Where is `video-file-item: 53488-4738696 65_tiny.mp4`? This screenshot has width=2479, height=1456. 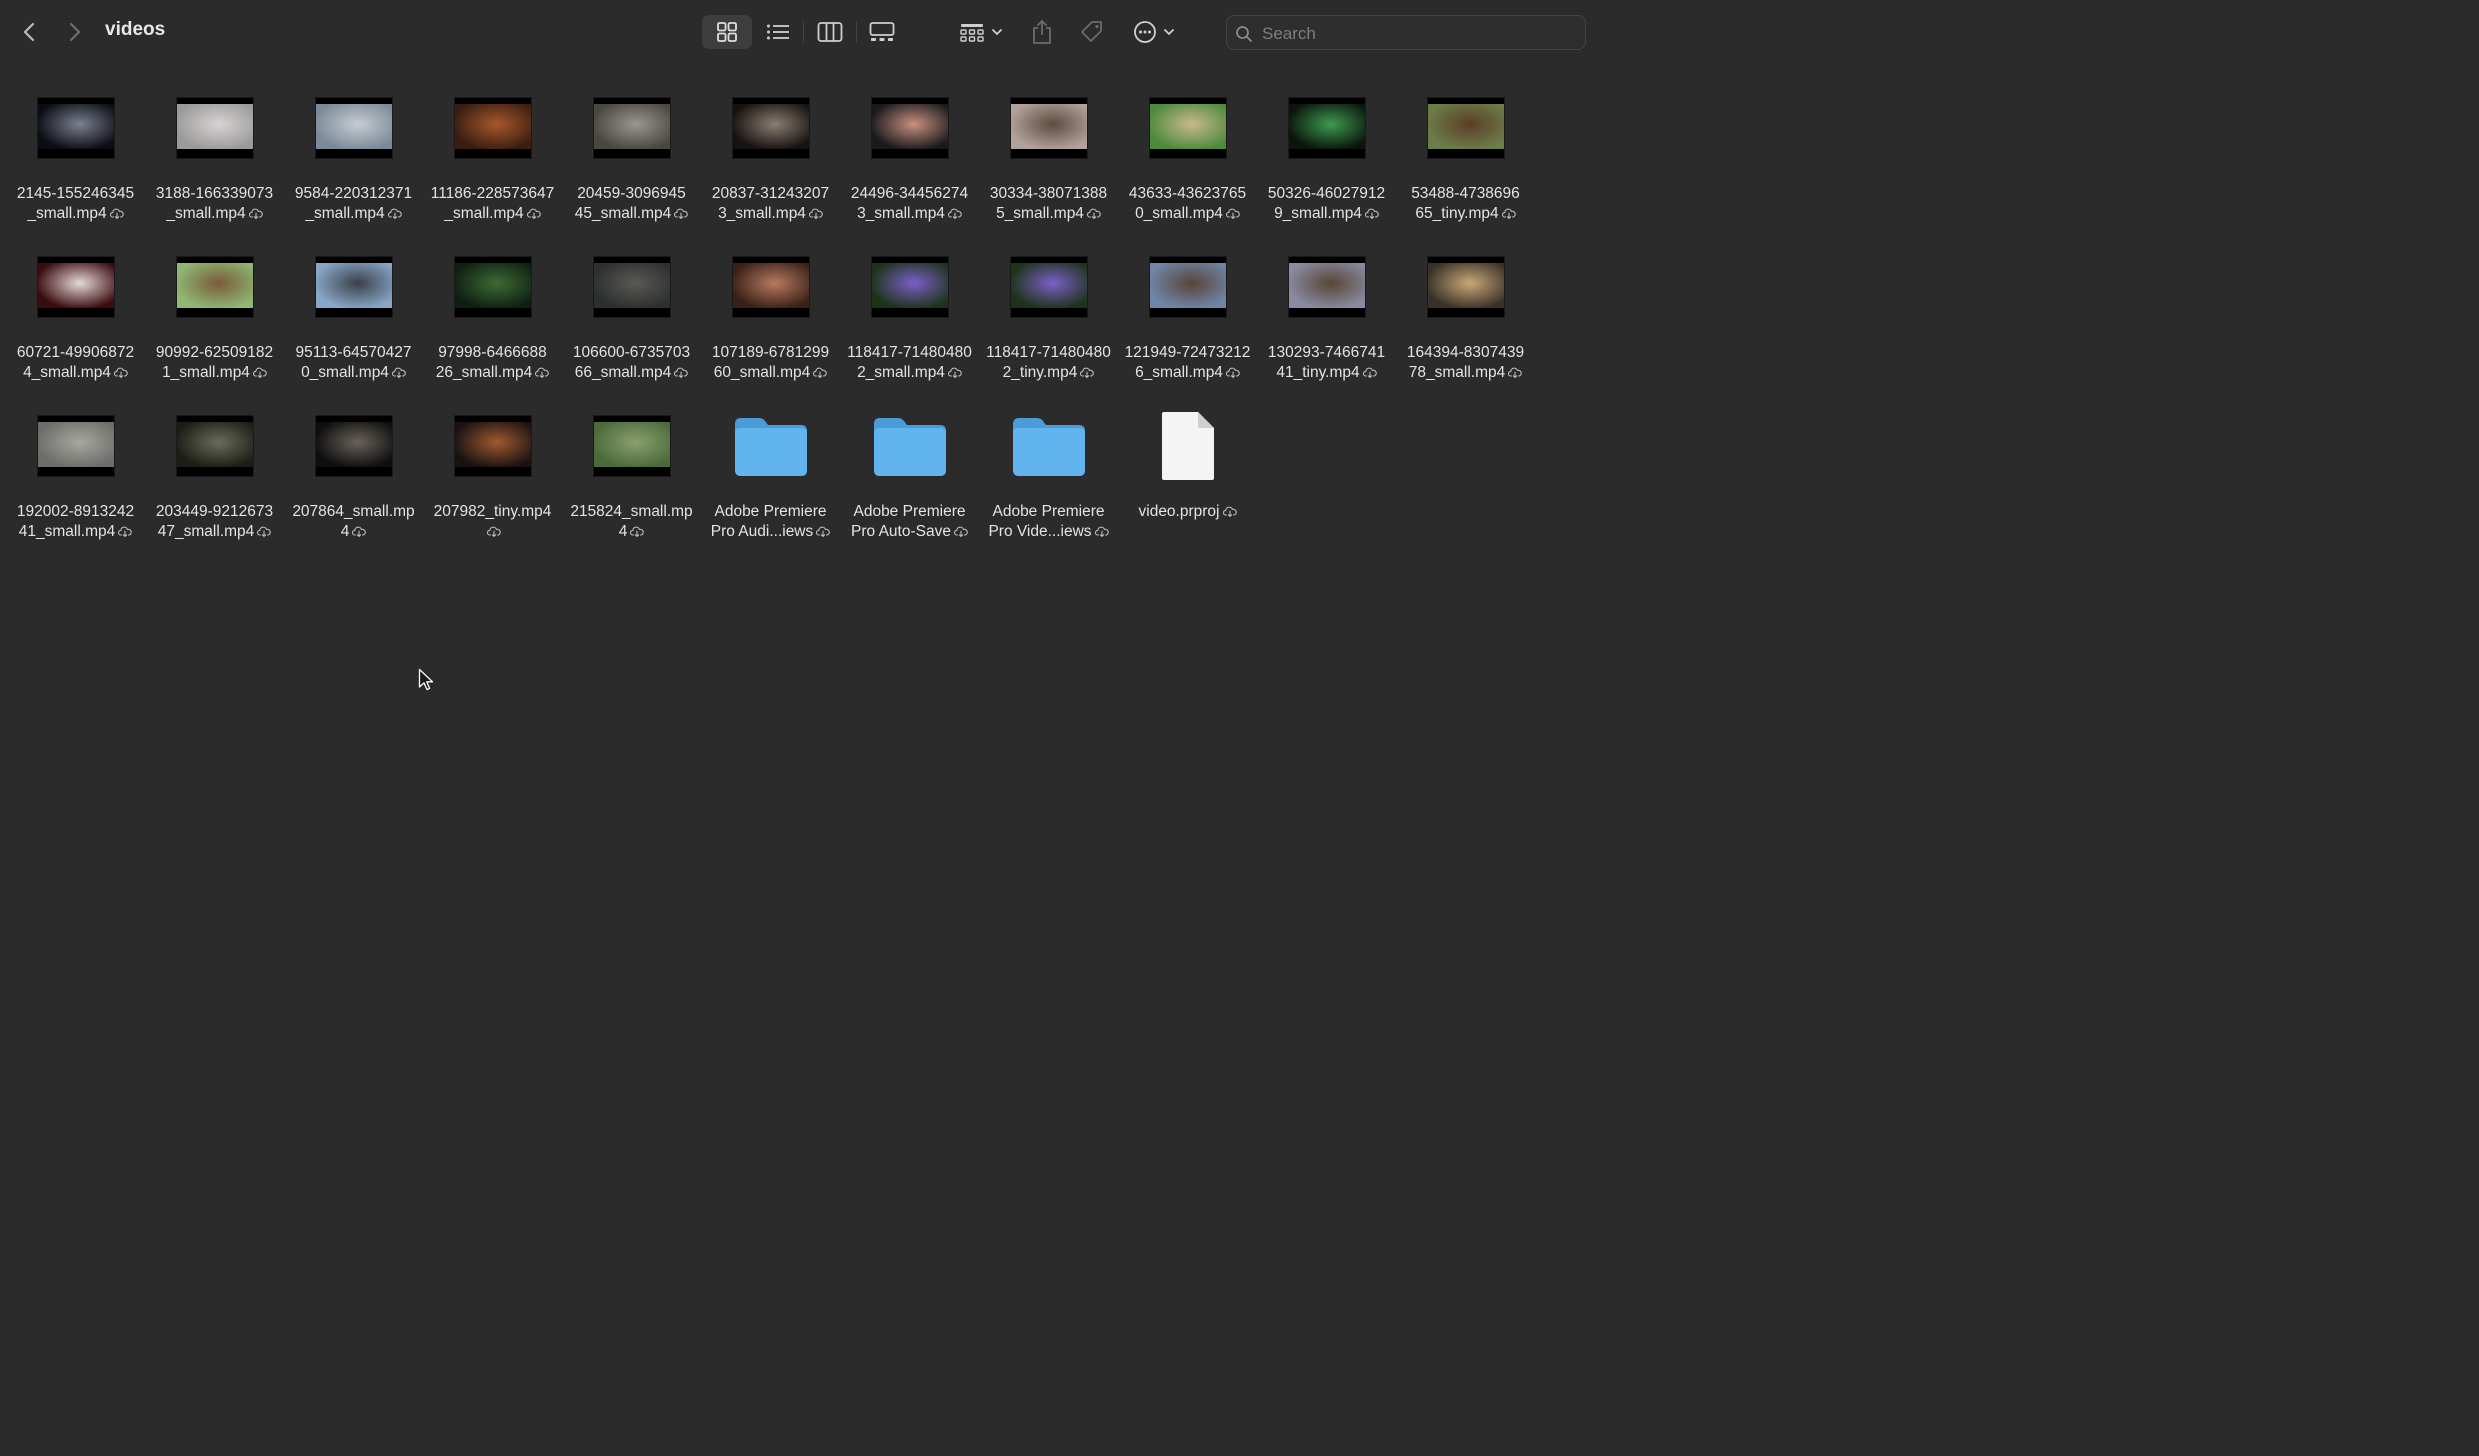 video-file-item: 53488-4738696 65_tiny.mp4 is located at coordinates (1465, 153).